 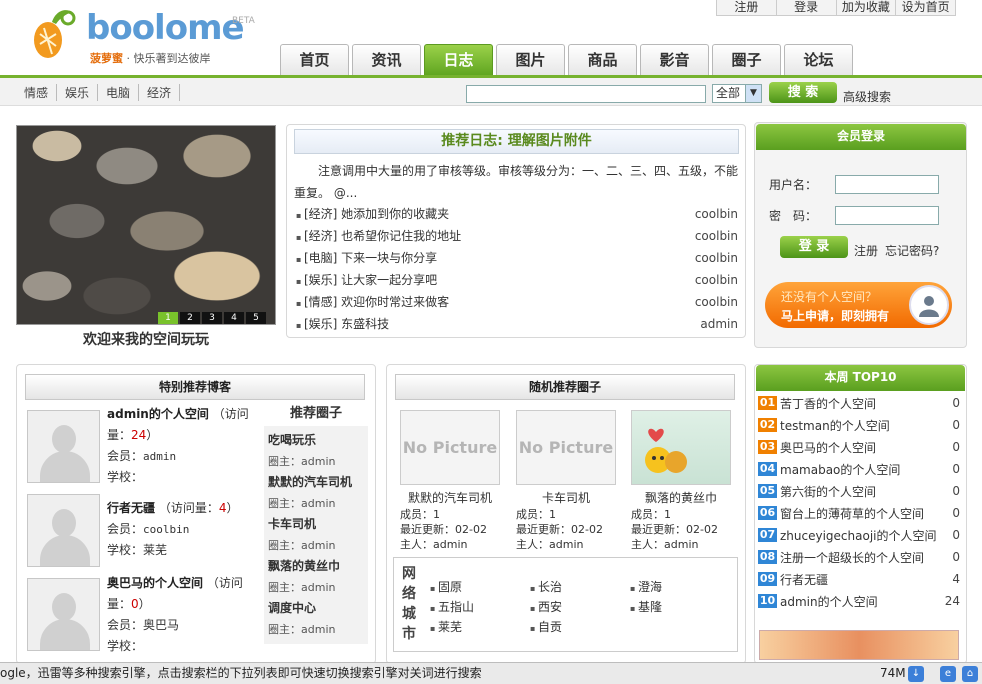 What do you see at coordinates (131, 508) in the screenshot?
I see `blog-name: 行者无疆` at bounding box center [131, 508].